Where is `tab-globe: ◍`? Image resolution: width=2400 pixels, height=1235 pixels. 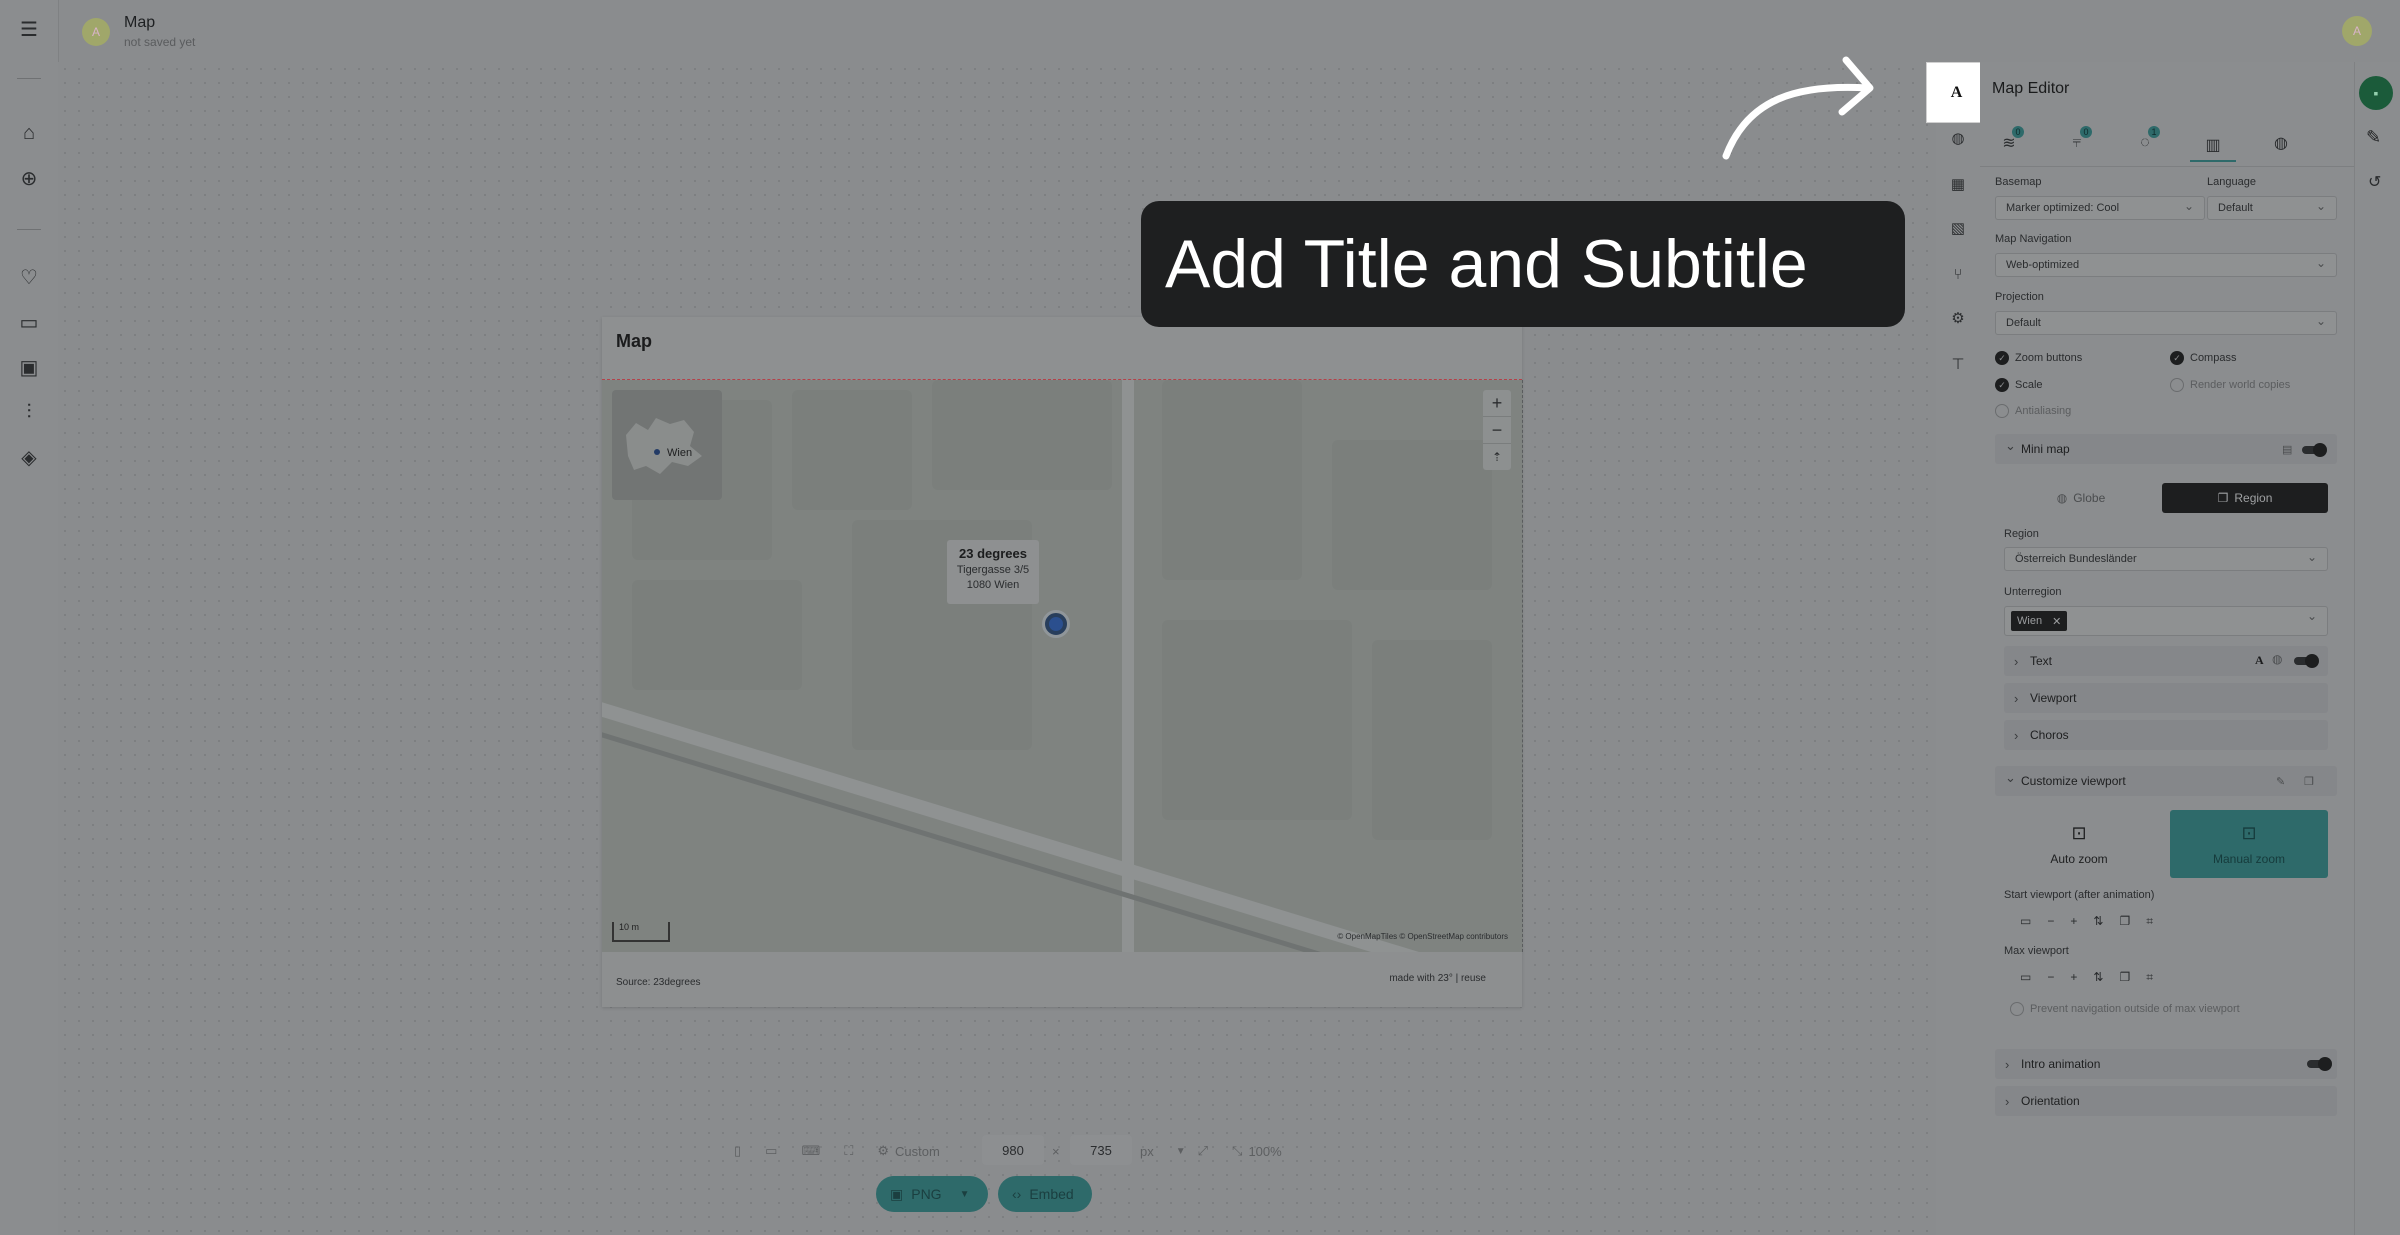
tab-globe: ◍ is located at coordinates (2281, 143).